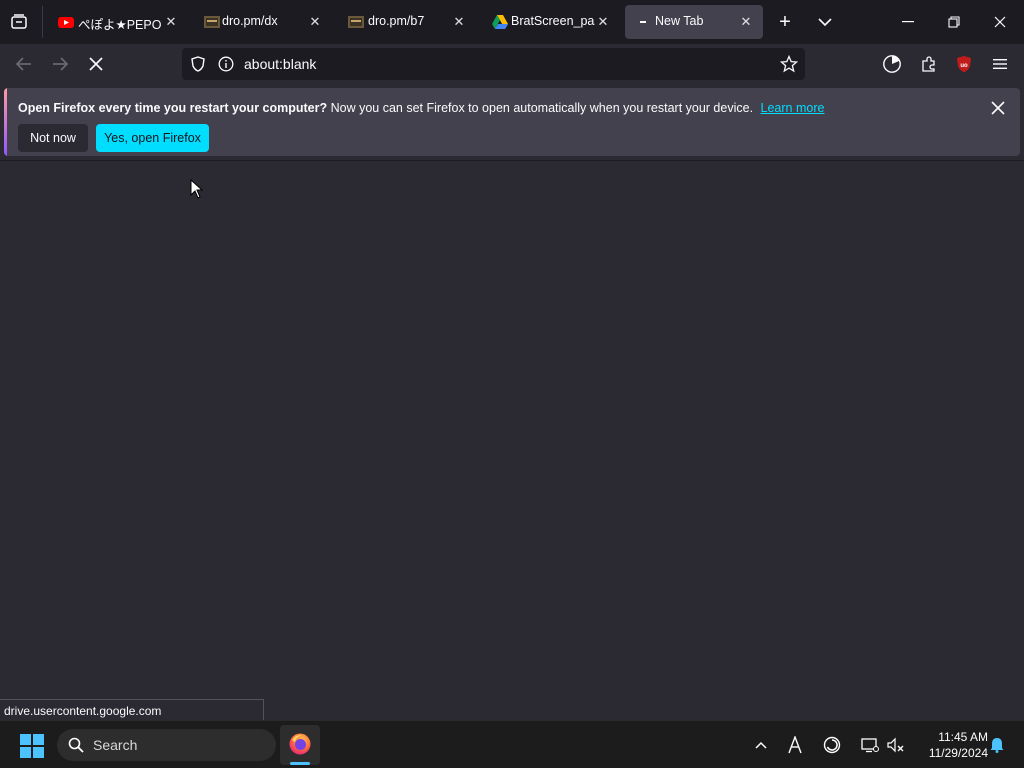 The width and height of the screenshot is (1024, 768). What do you see at coordinates (500, 22) in the screenshot?
I see `google-drive-icon` at bounding box center [500, 22].